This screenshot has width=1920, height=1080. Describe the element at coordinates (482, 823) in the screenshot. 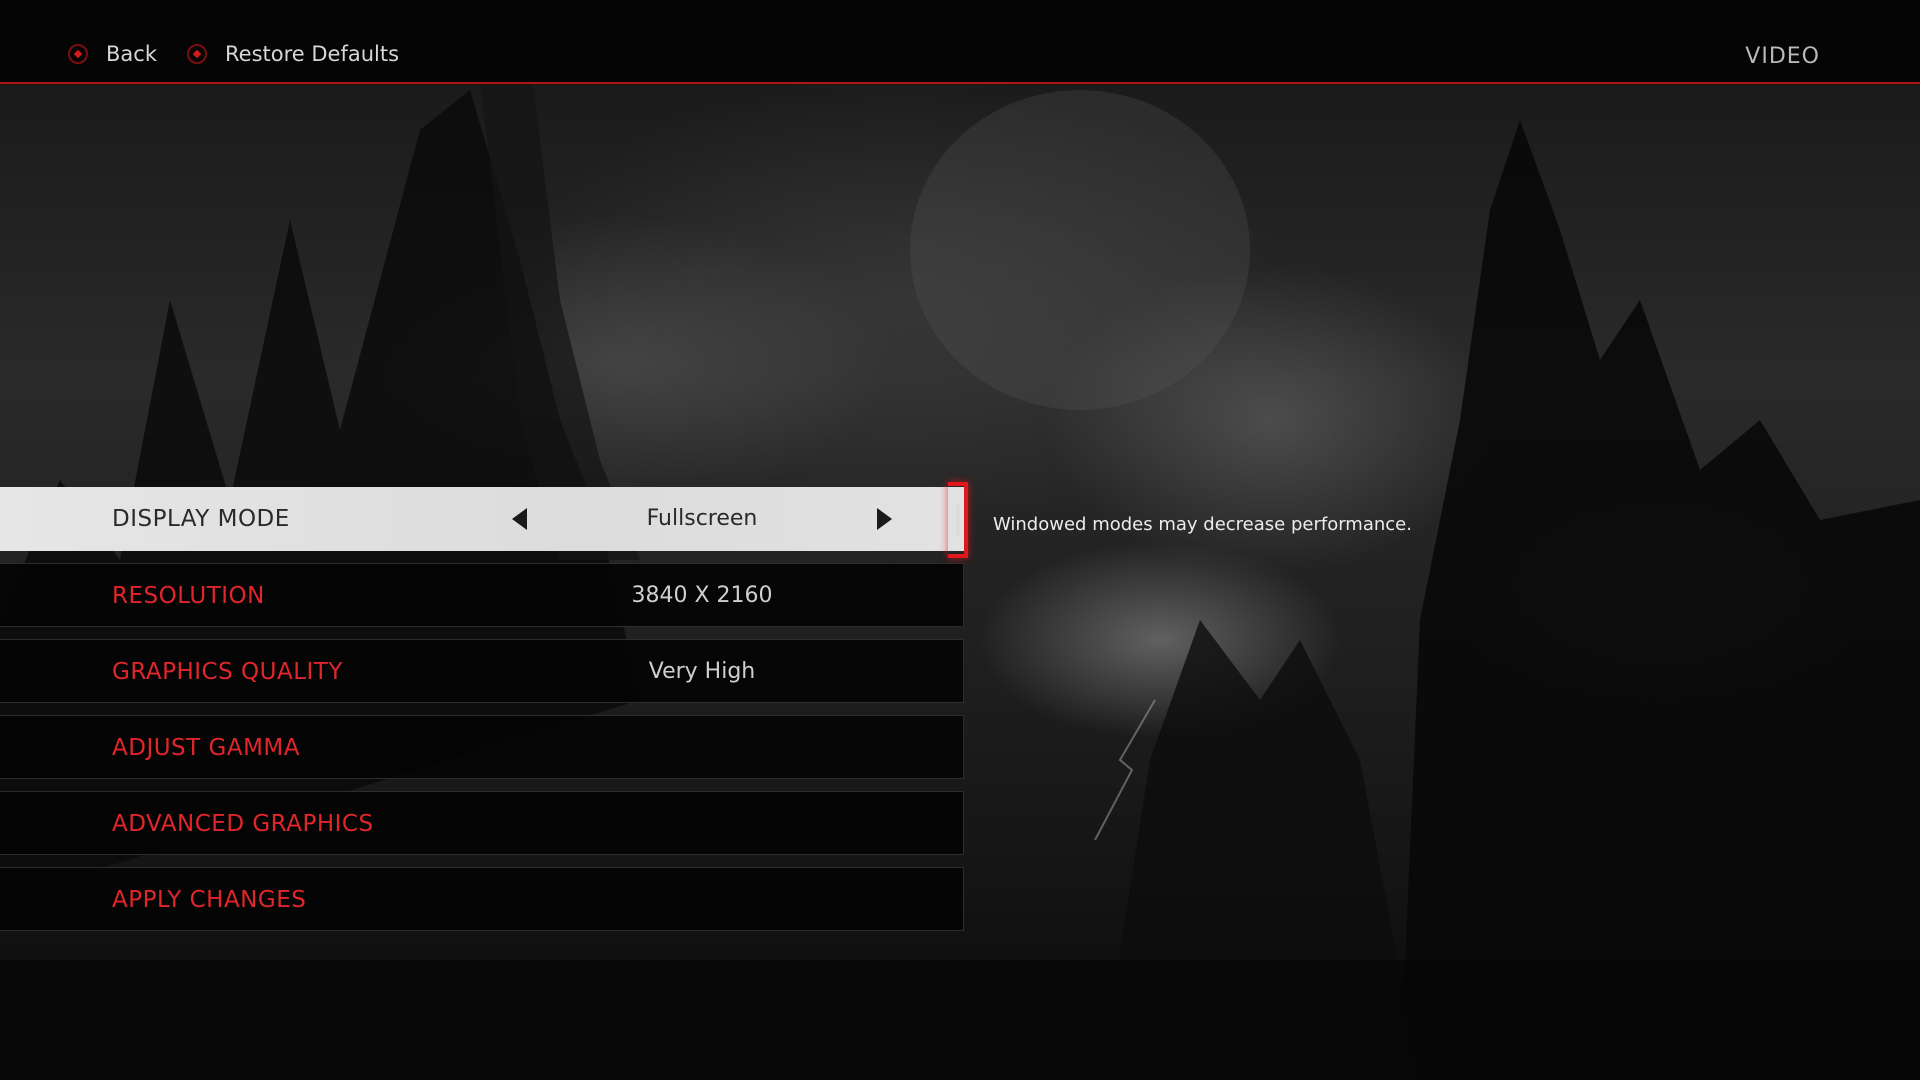

I see `menu-item-advanced-graphics: ADVANCED GRAPHICS` at that location.